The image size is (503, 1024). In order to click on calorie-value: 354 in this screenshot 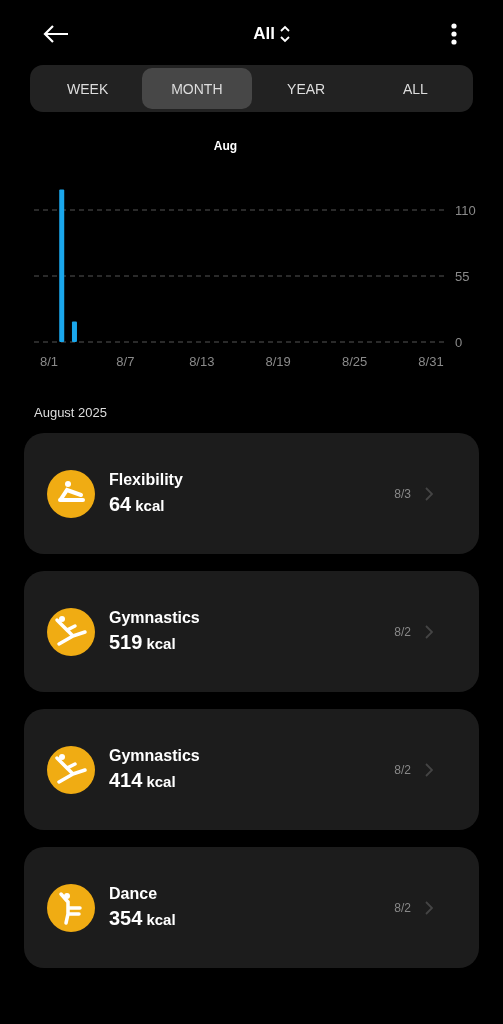, I will do `click(126, 918)`.